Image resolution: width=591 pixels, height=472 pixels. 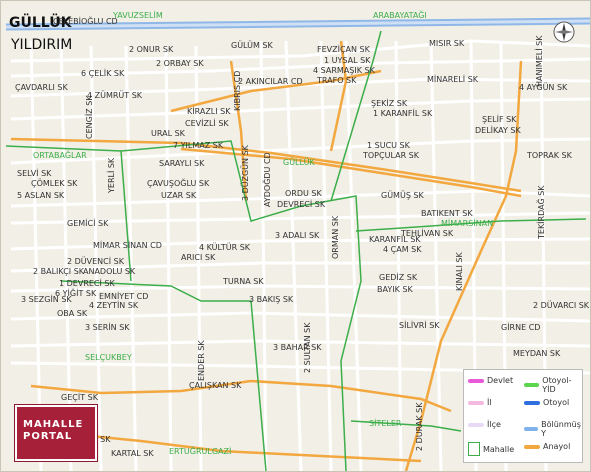 I want to click on street-label: FEVZİÇAN SK, so click(x=343, y=49).